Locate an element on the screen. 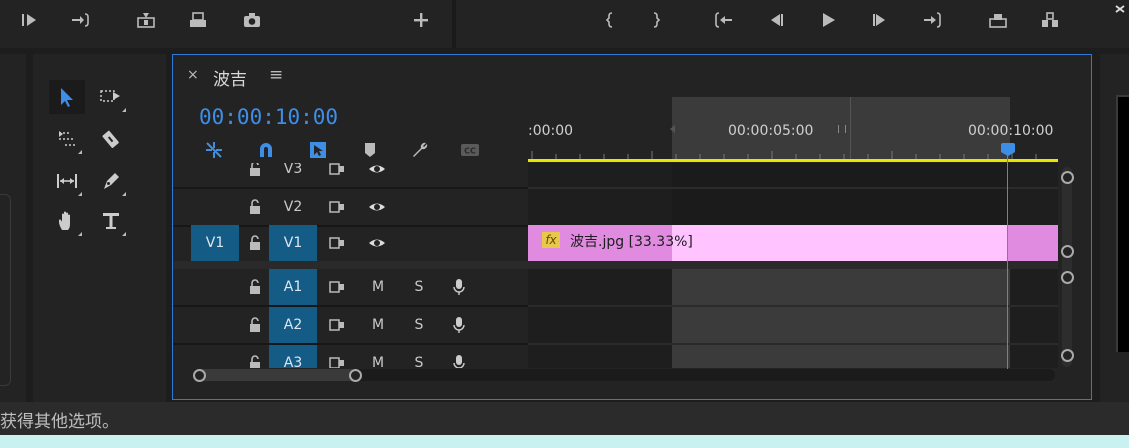  lift-icon is located at coordinates (998, 20).